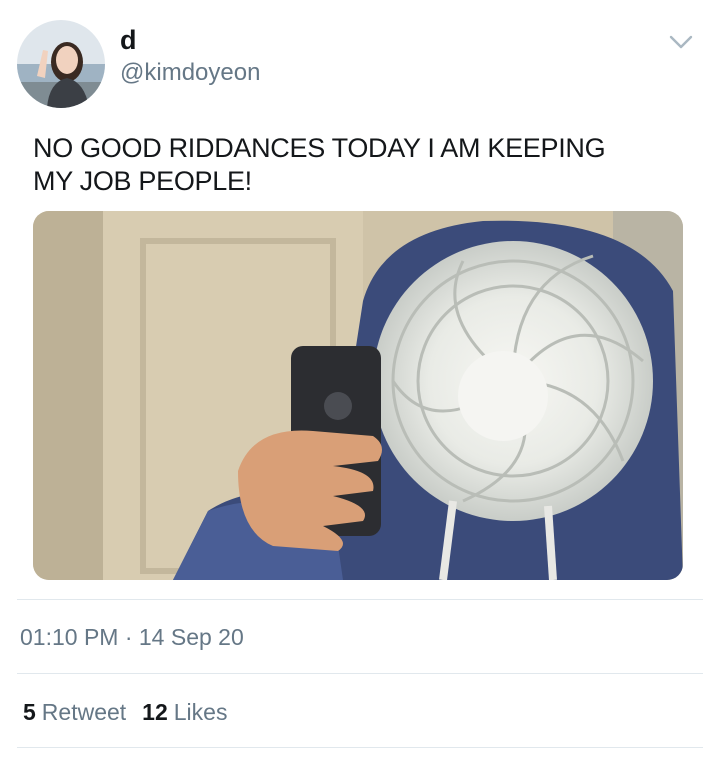 This screenshot has height=760, width=720. I want to click on divider-middle, so click(360, 673).